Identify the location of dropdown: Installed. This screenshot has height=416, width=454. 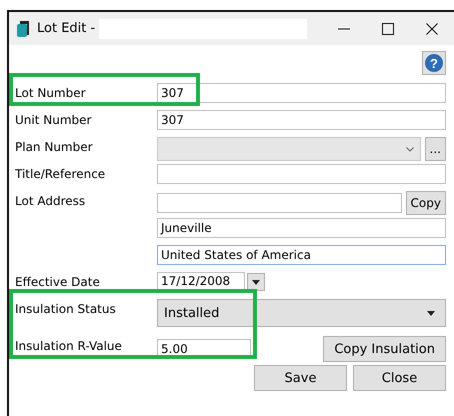
(301, 313).